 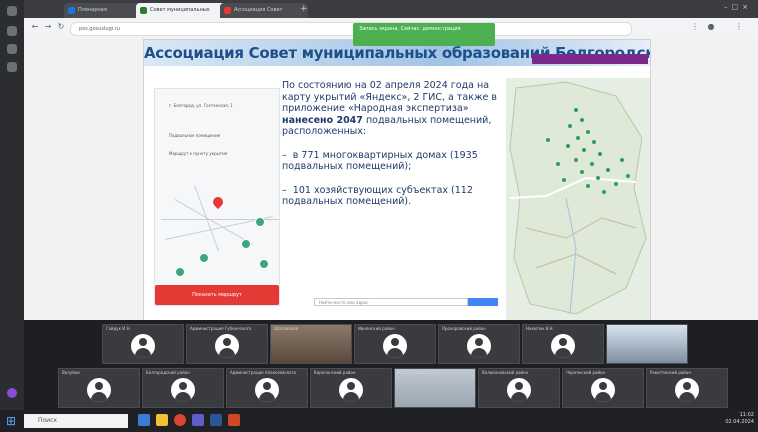 I want to click on tab-label: Совет муниципальных, so click(x=180, y=10).